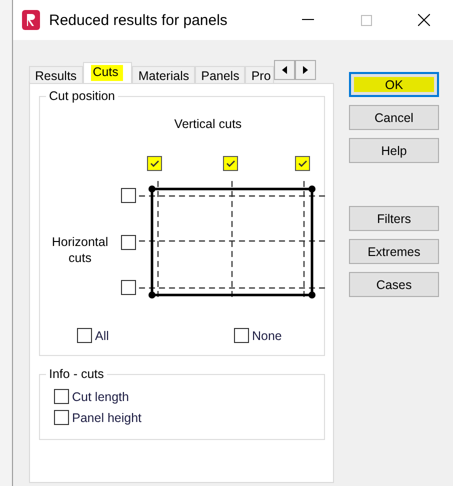 The image size is (453, 486). Describe the element at coordinates (138, 20) in the screenshot. I see `window-title: Reduced results for panels` at that location.